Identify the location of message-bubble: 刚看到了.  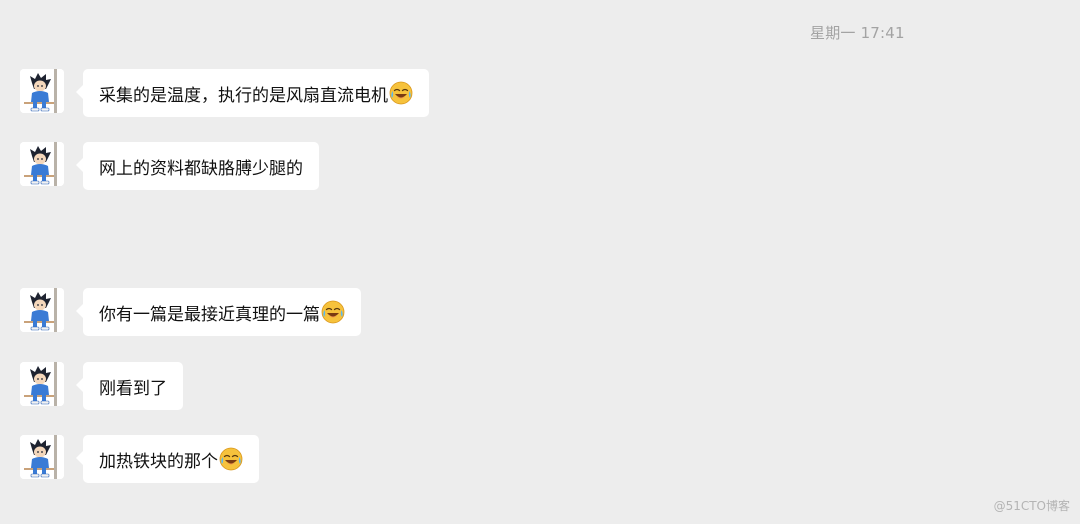
(129, 386).